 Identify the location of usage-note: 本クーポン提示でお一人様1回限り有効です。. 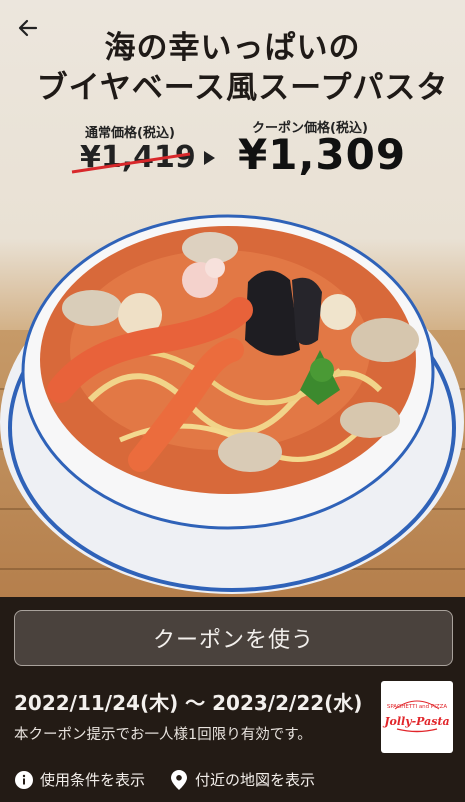
(163, 735).